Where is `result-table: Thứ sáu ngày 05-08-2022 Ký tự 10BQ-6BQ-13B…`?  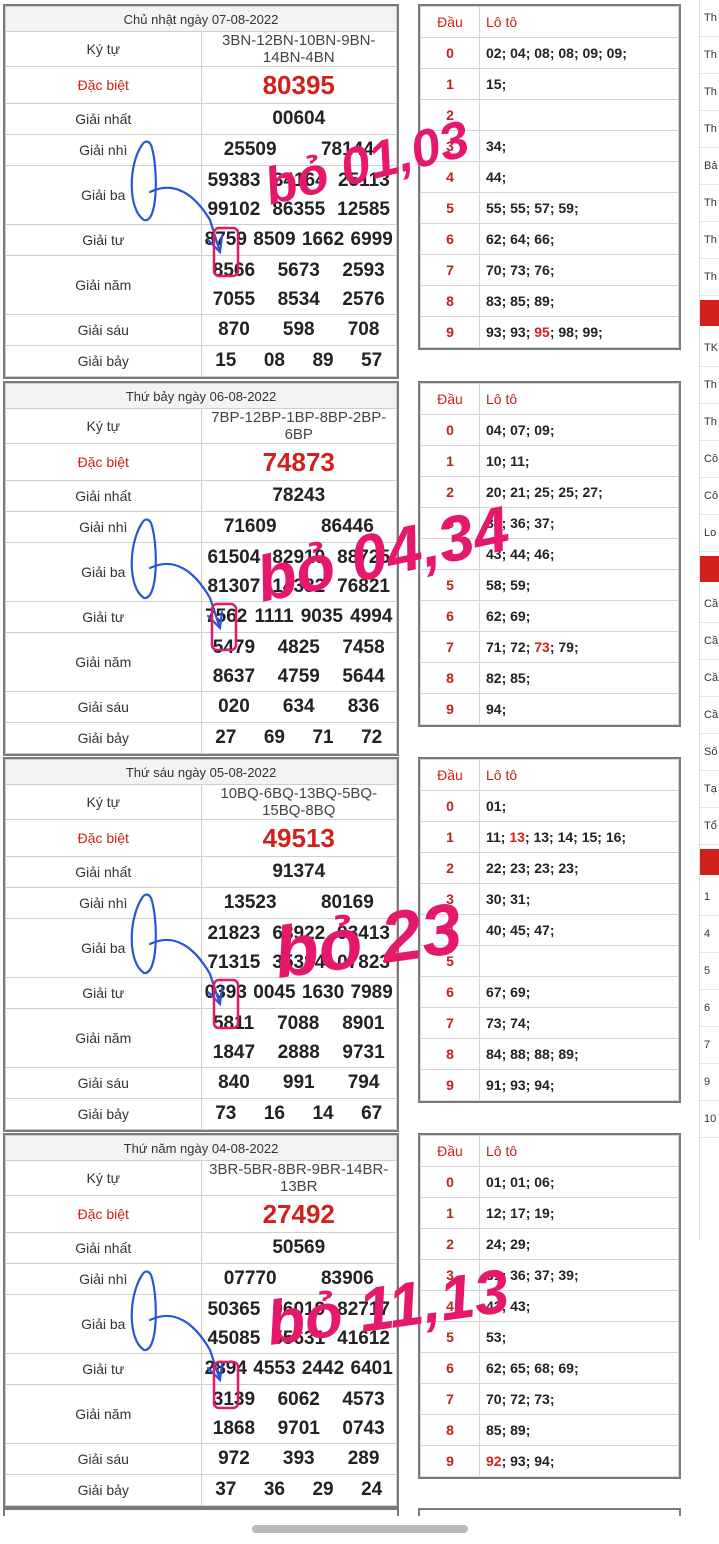 result-table: Thứ sáu ngày 05-08-2022 Ký tự 10BQ-6BQ-13B… is located at coordinates (201, 944).